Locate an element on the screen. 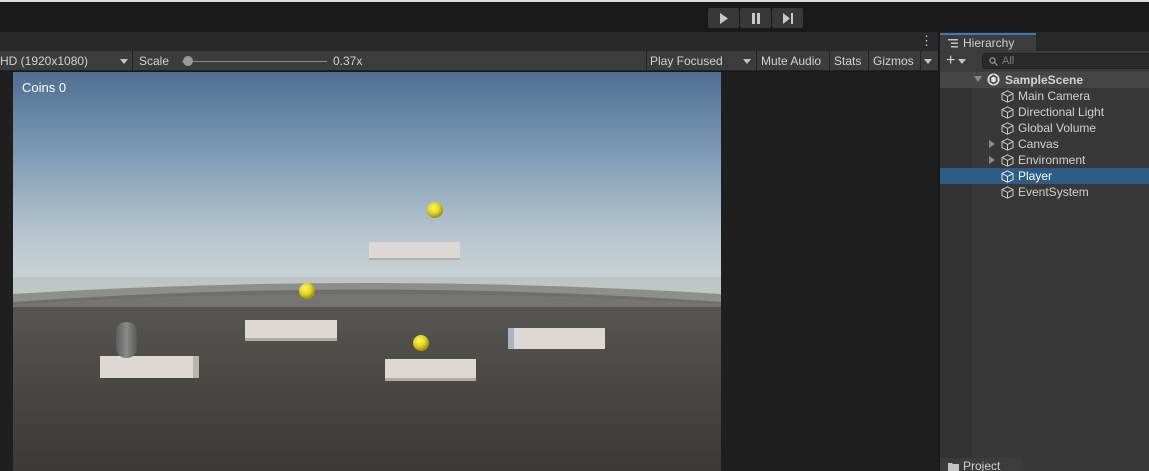 The height and width of the screenshot is (471, 1149). item-label: EventSystem is located at coordinates (1053, 192).